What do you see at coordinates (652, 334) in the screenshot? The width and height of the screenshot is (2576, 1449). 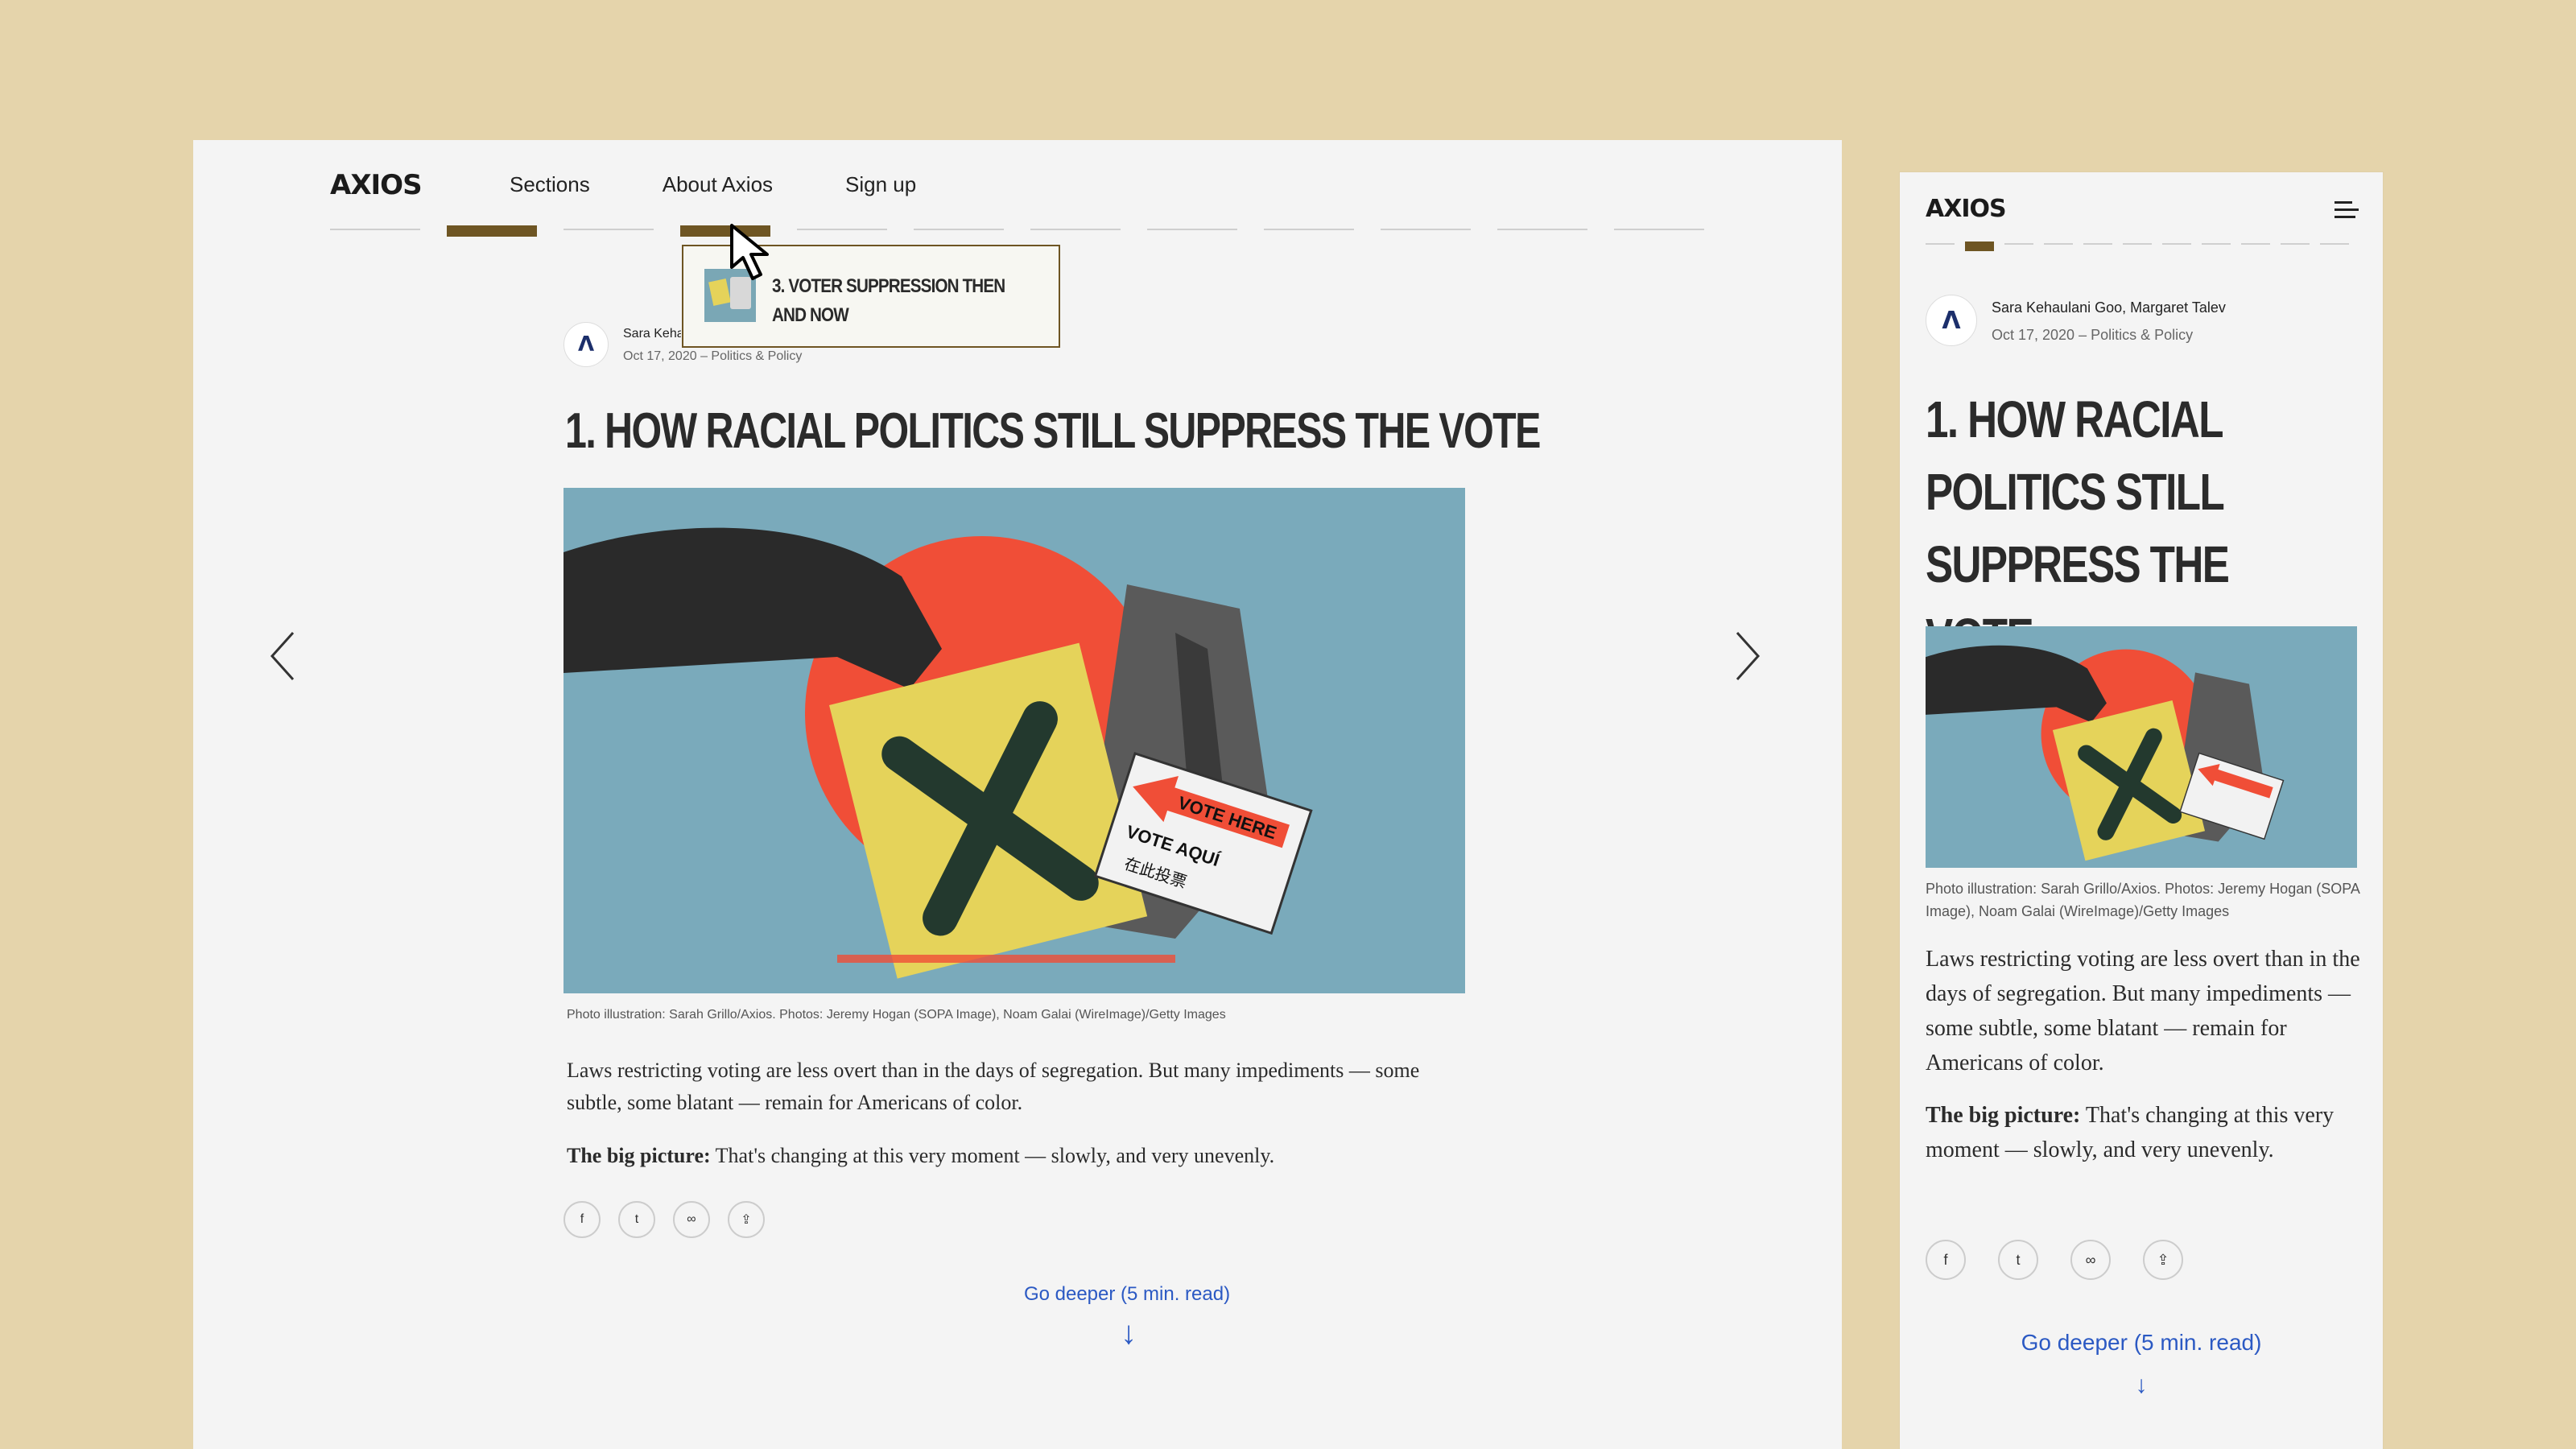 I see `byline-authors: Sara Kehaulani Goo, Margaret Talev` at bounding box center [652, 334].